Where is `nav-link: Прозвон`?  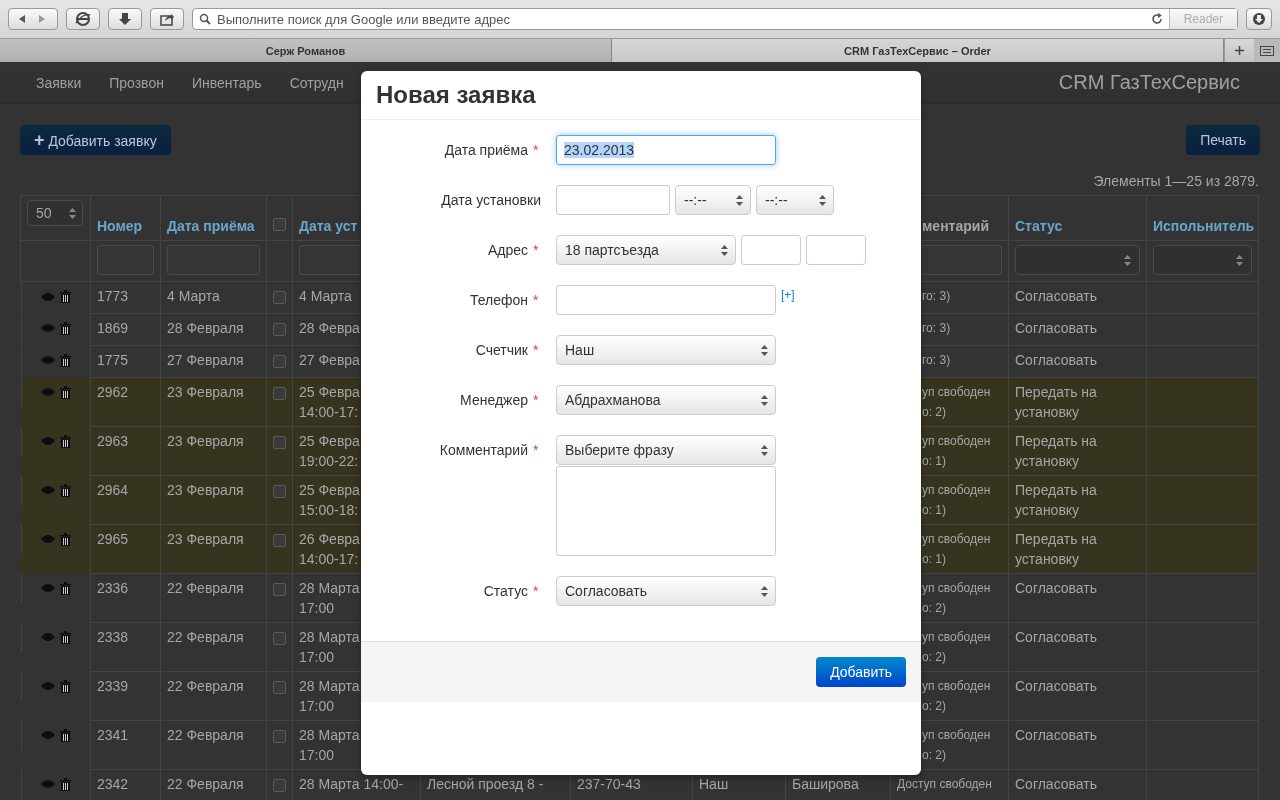
nav-link: Прозвон is located at coordinates (136, 82).